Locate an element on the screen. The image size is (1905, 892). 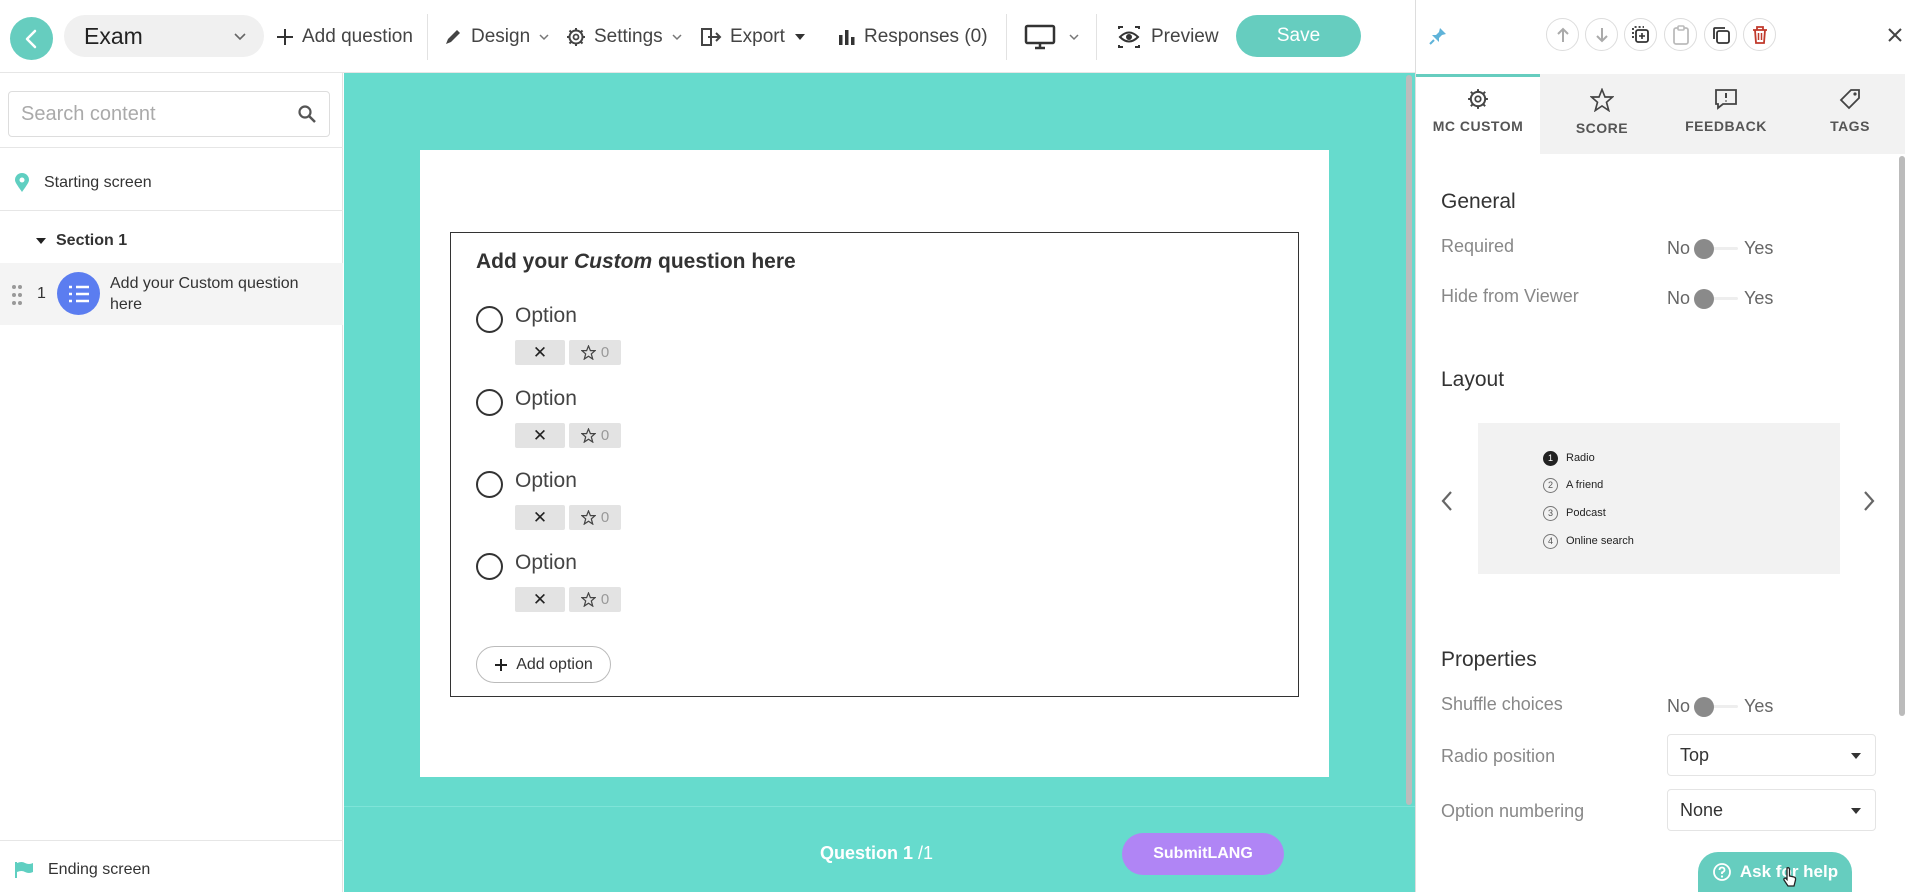
footer-divider is located at coordinates (879, 806).